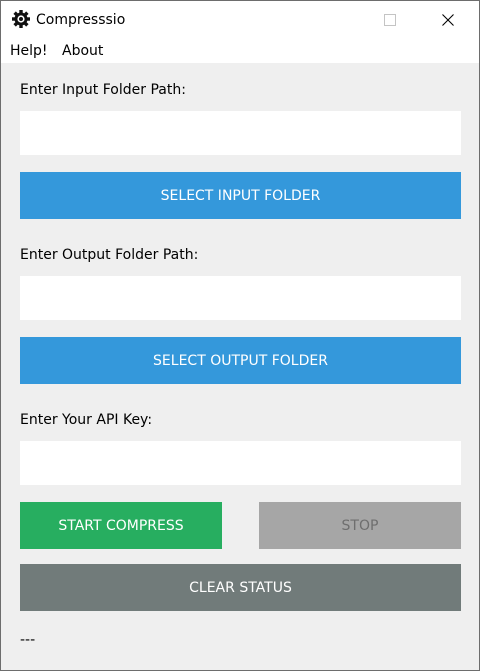 This screenshot has width=480, height=671. I want to click on menu-item-about: About, so click(82, 51).